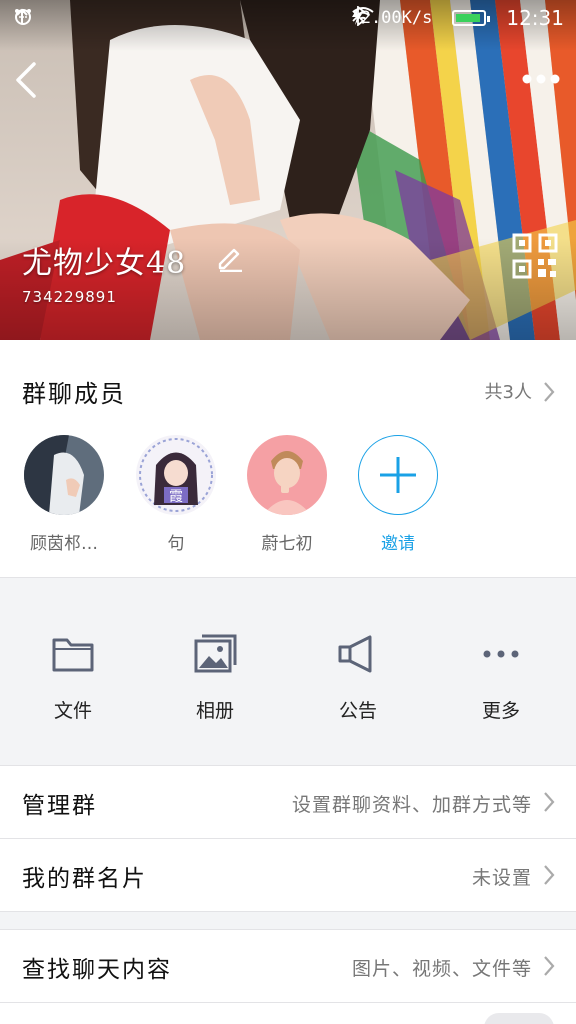  Describe the element at coordinates (501, 677) in the screenshot. I see `action-more: 更多` at that location.